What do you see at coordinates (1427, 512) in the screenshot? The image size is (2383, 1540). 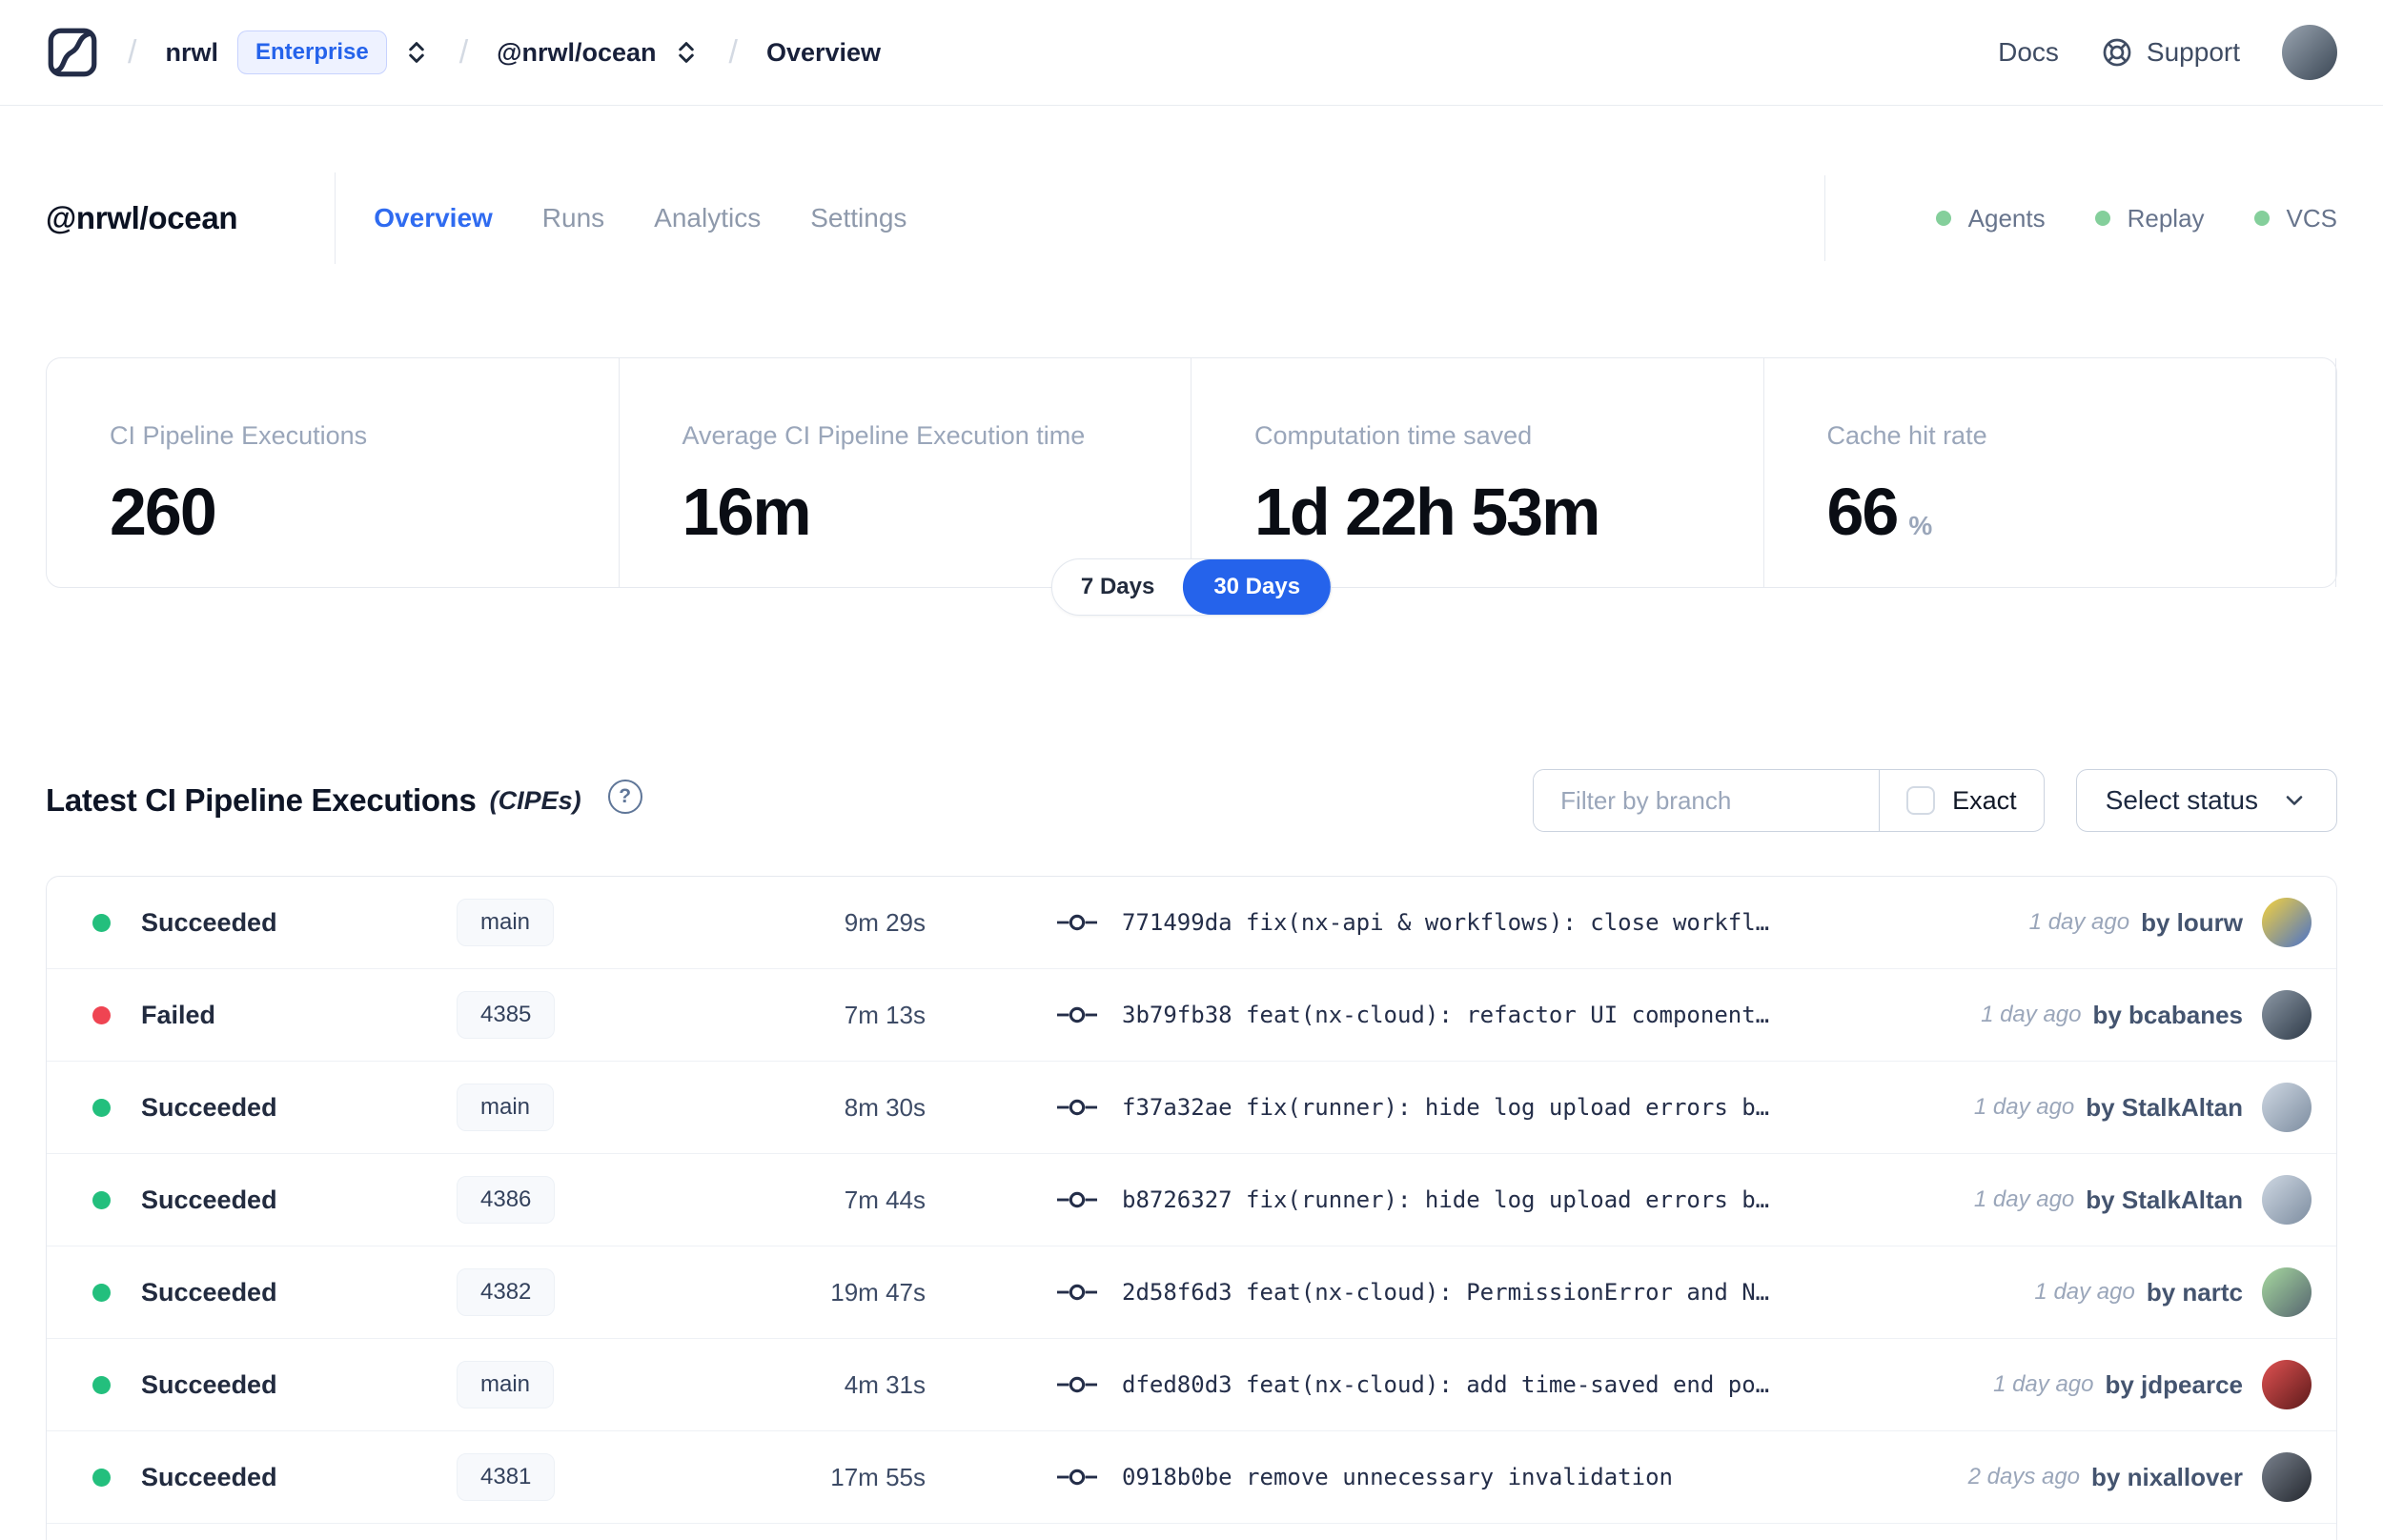 I see `stat-value: 1d 22h 53m` at bounding box center [1427, 512].